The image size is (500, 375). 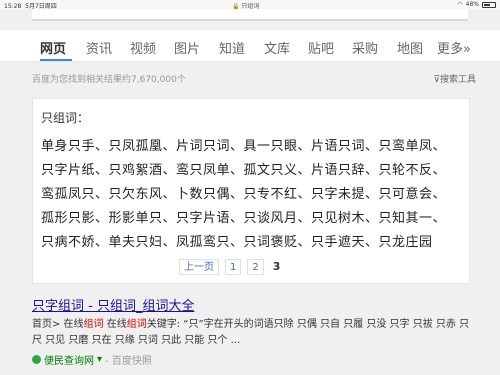 I want to click on word-row: 单身只手、只凤孤凰、片词只词、具一只眼、片语只词、只鸾单凤、, so click(x=244, y=146).